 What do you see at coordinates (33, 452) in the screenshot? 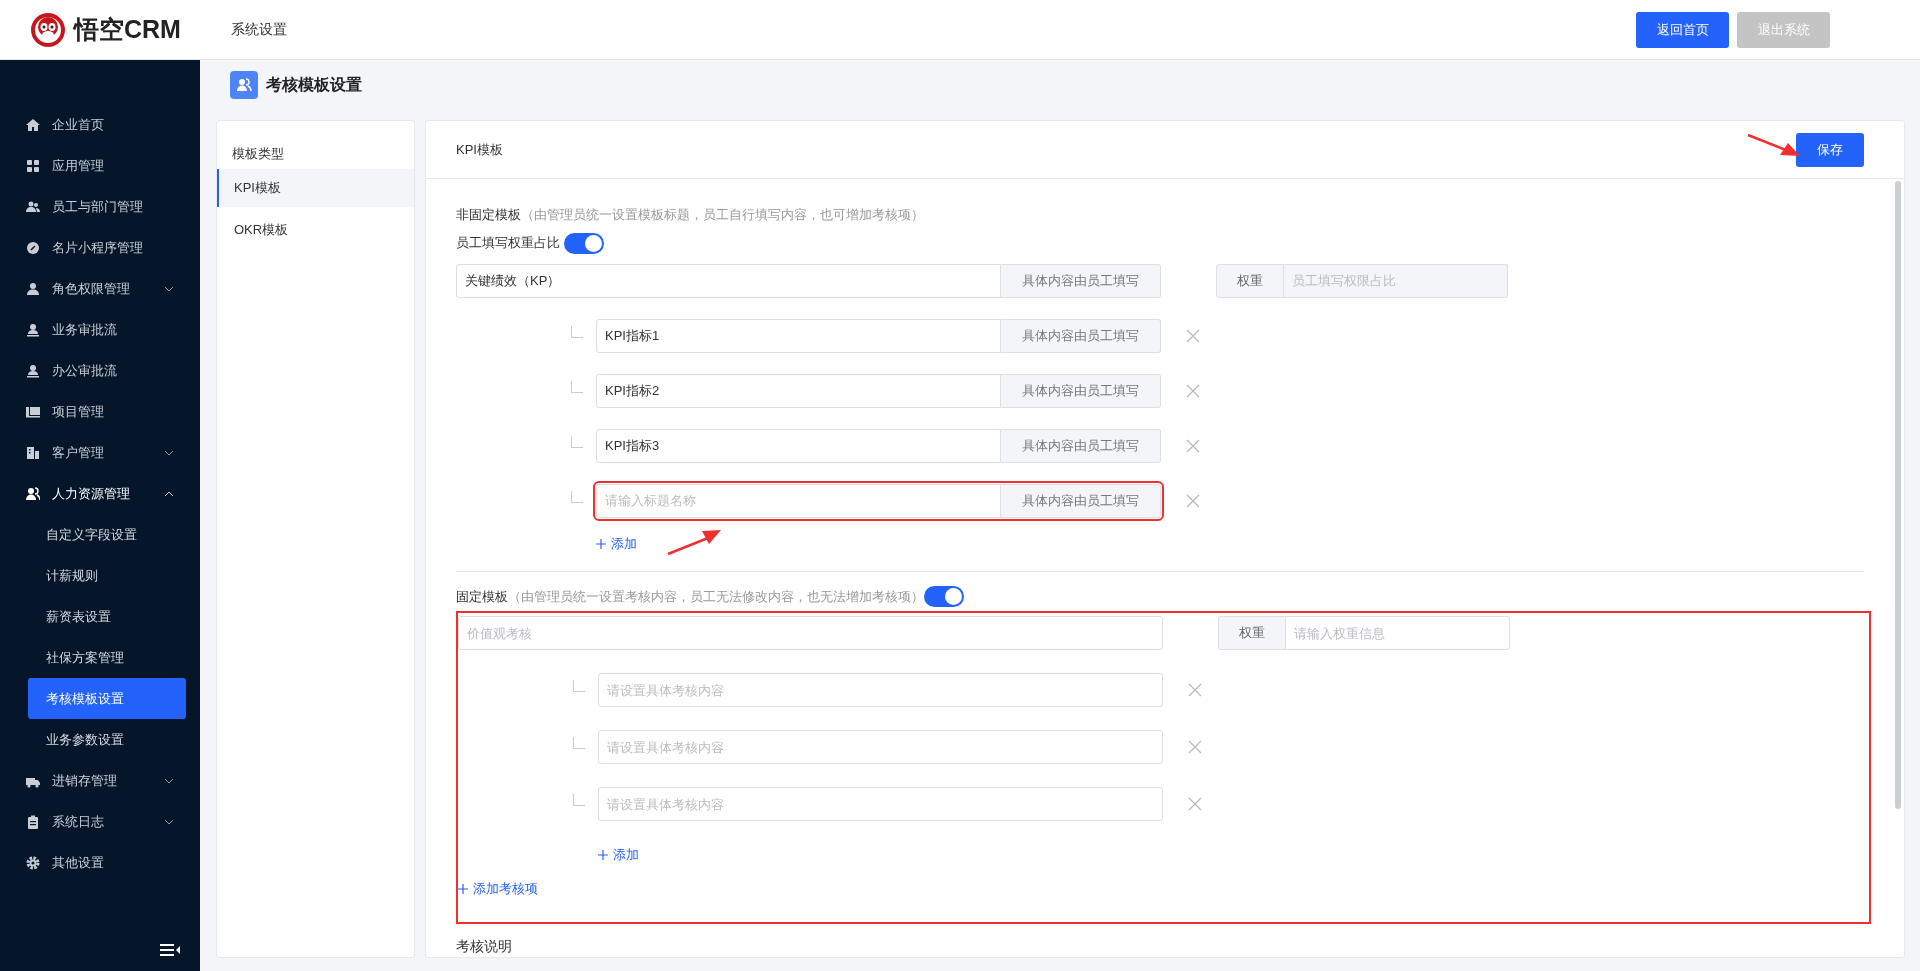
I see `building-icon` at bounding box center [33, 452].